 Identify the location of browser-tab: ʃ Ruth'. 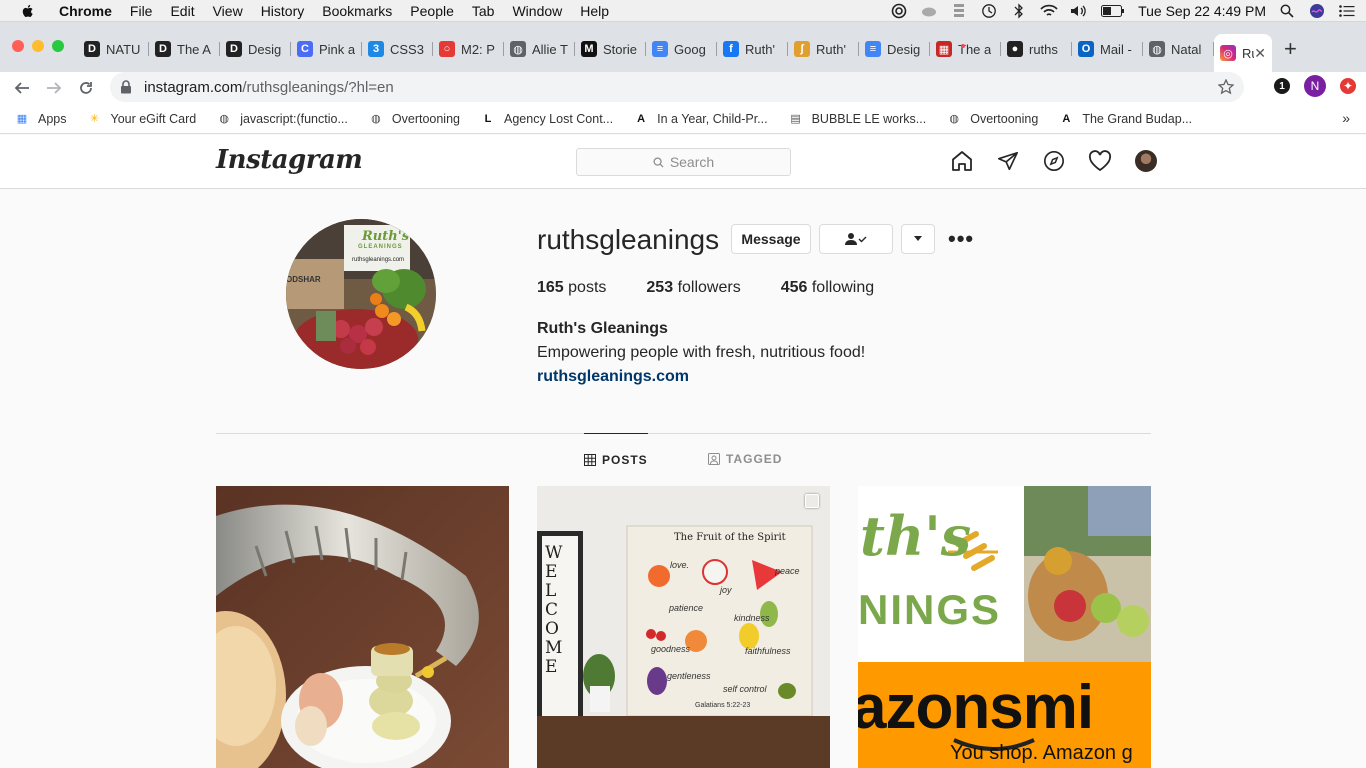
(823, 49).